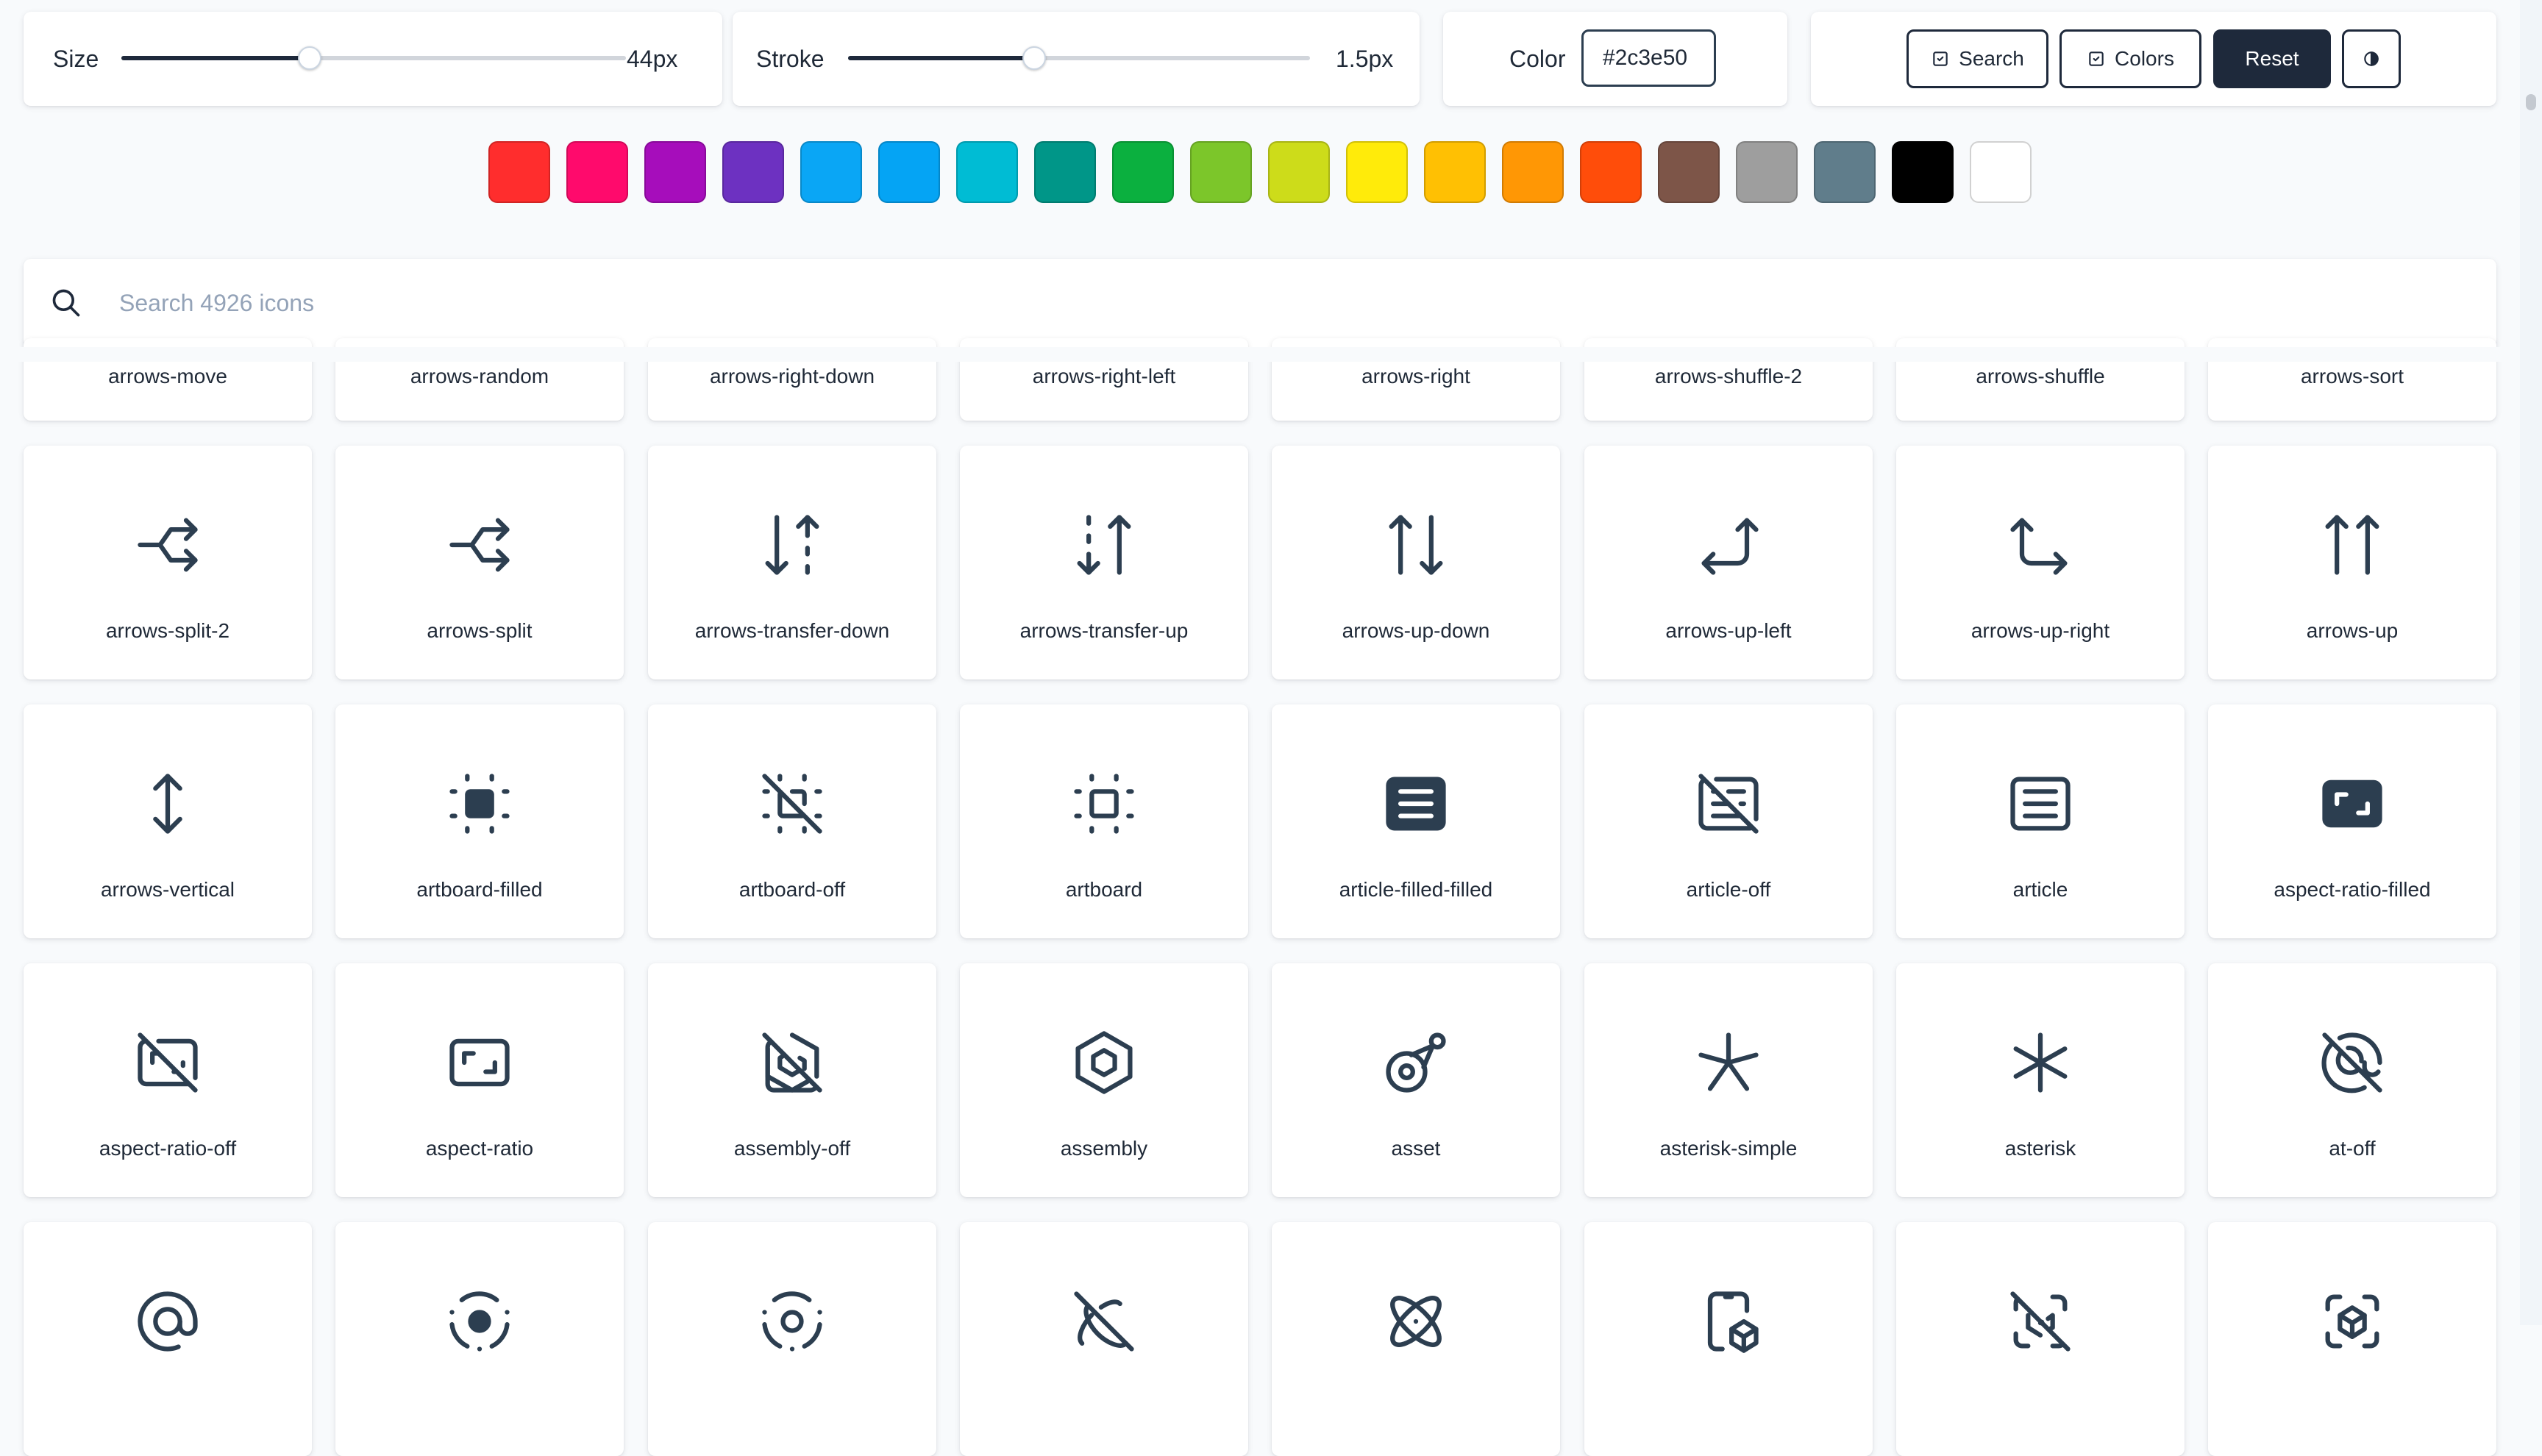  I want to click on icon-tile: aspect-ratio-filled, so click(2352, 821).